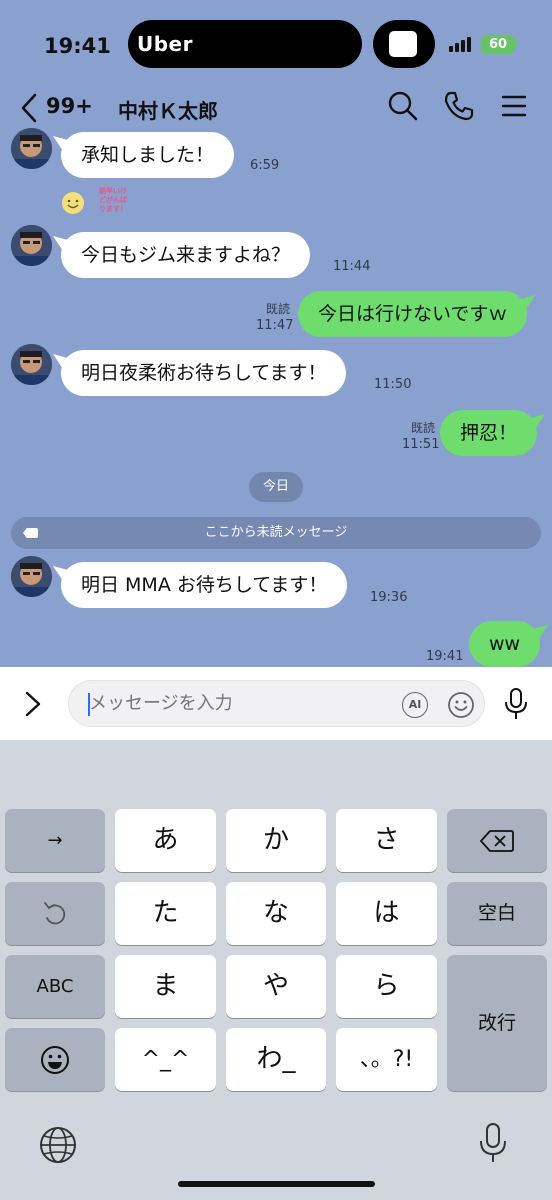 This screenshot has height=1200, width=552. Describe the element at coordinates (386, 1059) in the screenshot. I see `key-punctuation: 、。?!` at that location.